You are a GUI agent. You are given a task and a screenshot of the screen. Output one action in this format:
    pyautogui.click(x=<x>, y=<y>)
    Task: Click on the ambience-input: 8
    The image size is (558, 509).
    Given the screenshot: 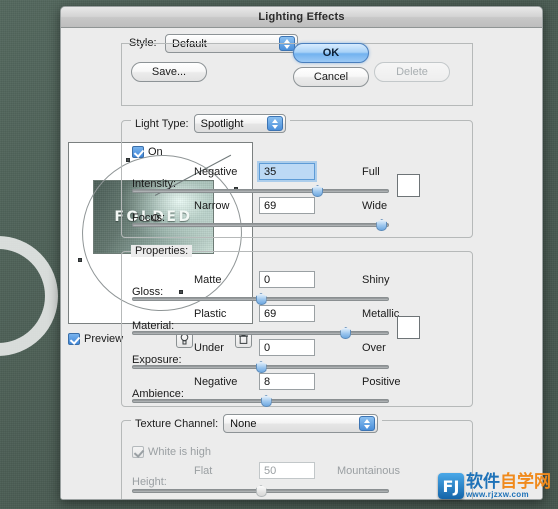 What is the action you would take?
    pyautogui.click(x=287, y=381)
    